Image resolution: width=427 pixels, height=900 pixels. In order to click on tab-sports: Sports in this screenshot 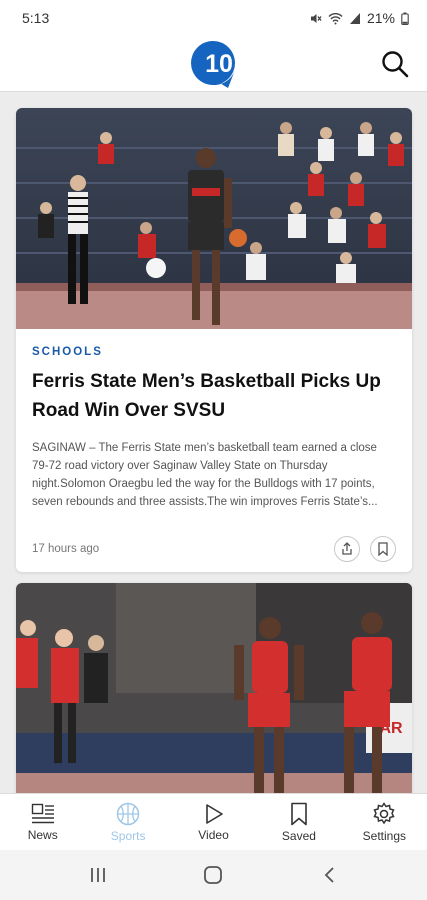, I will do `click(127, 822)`.